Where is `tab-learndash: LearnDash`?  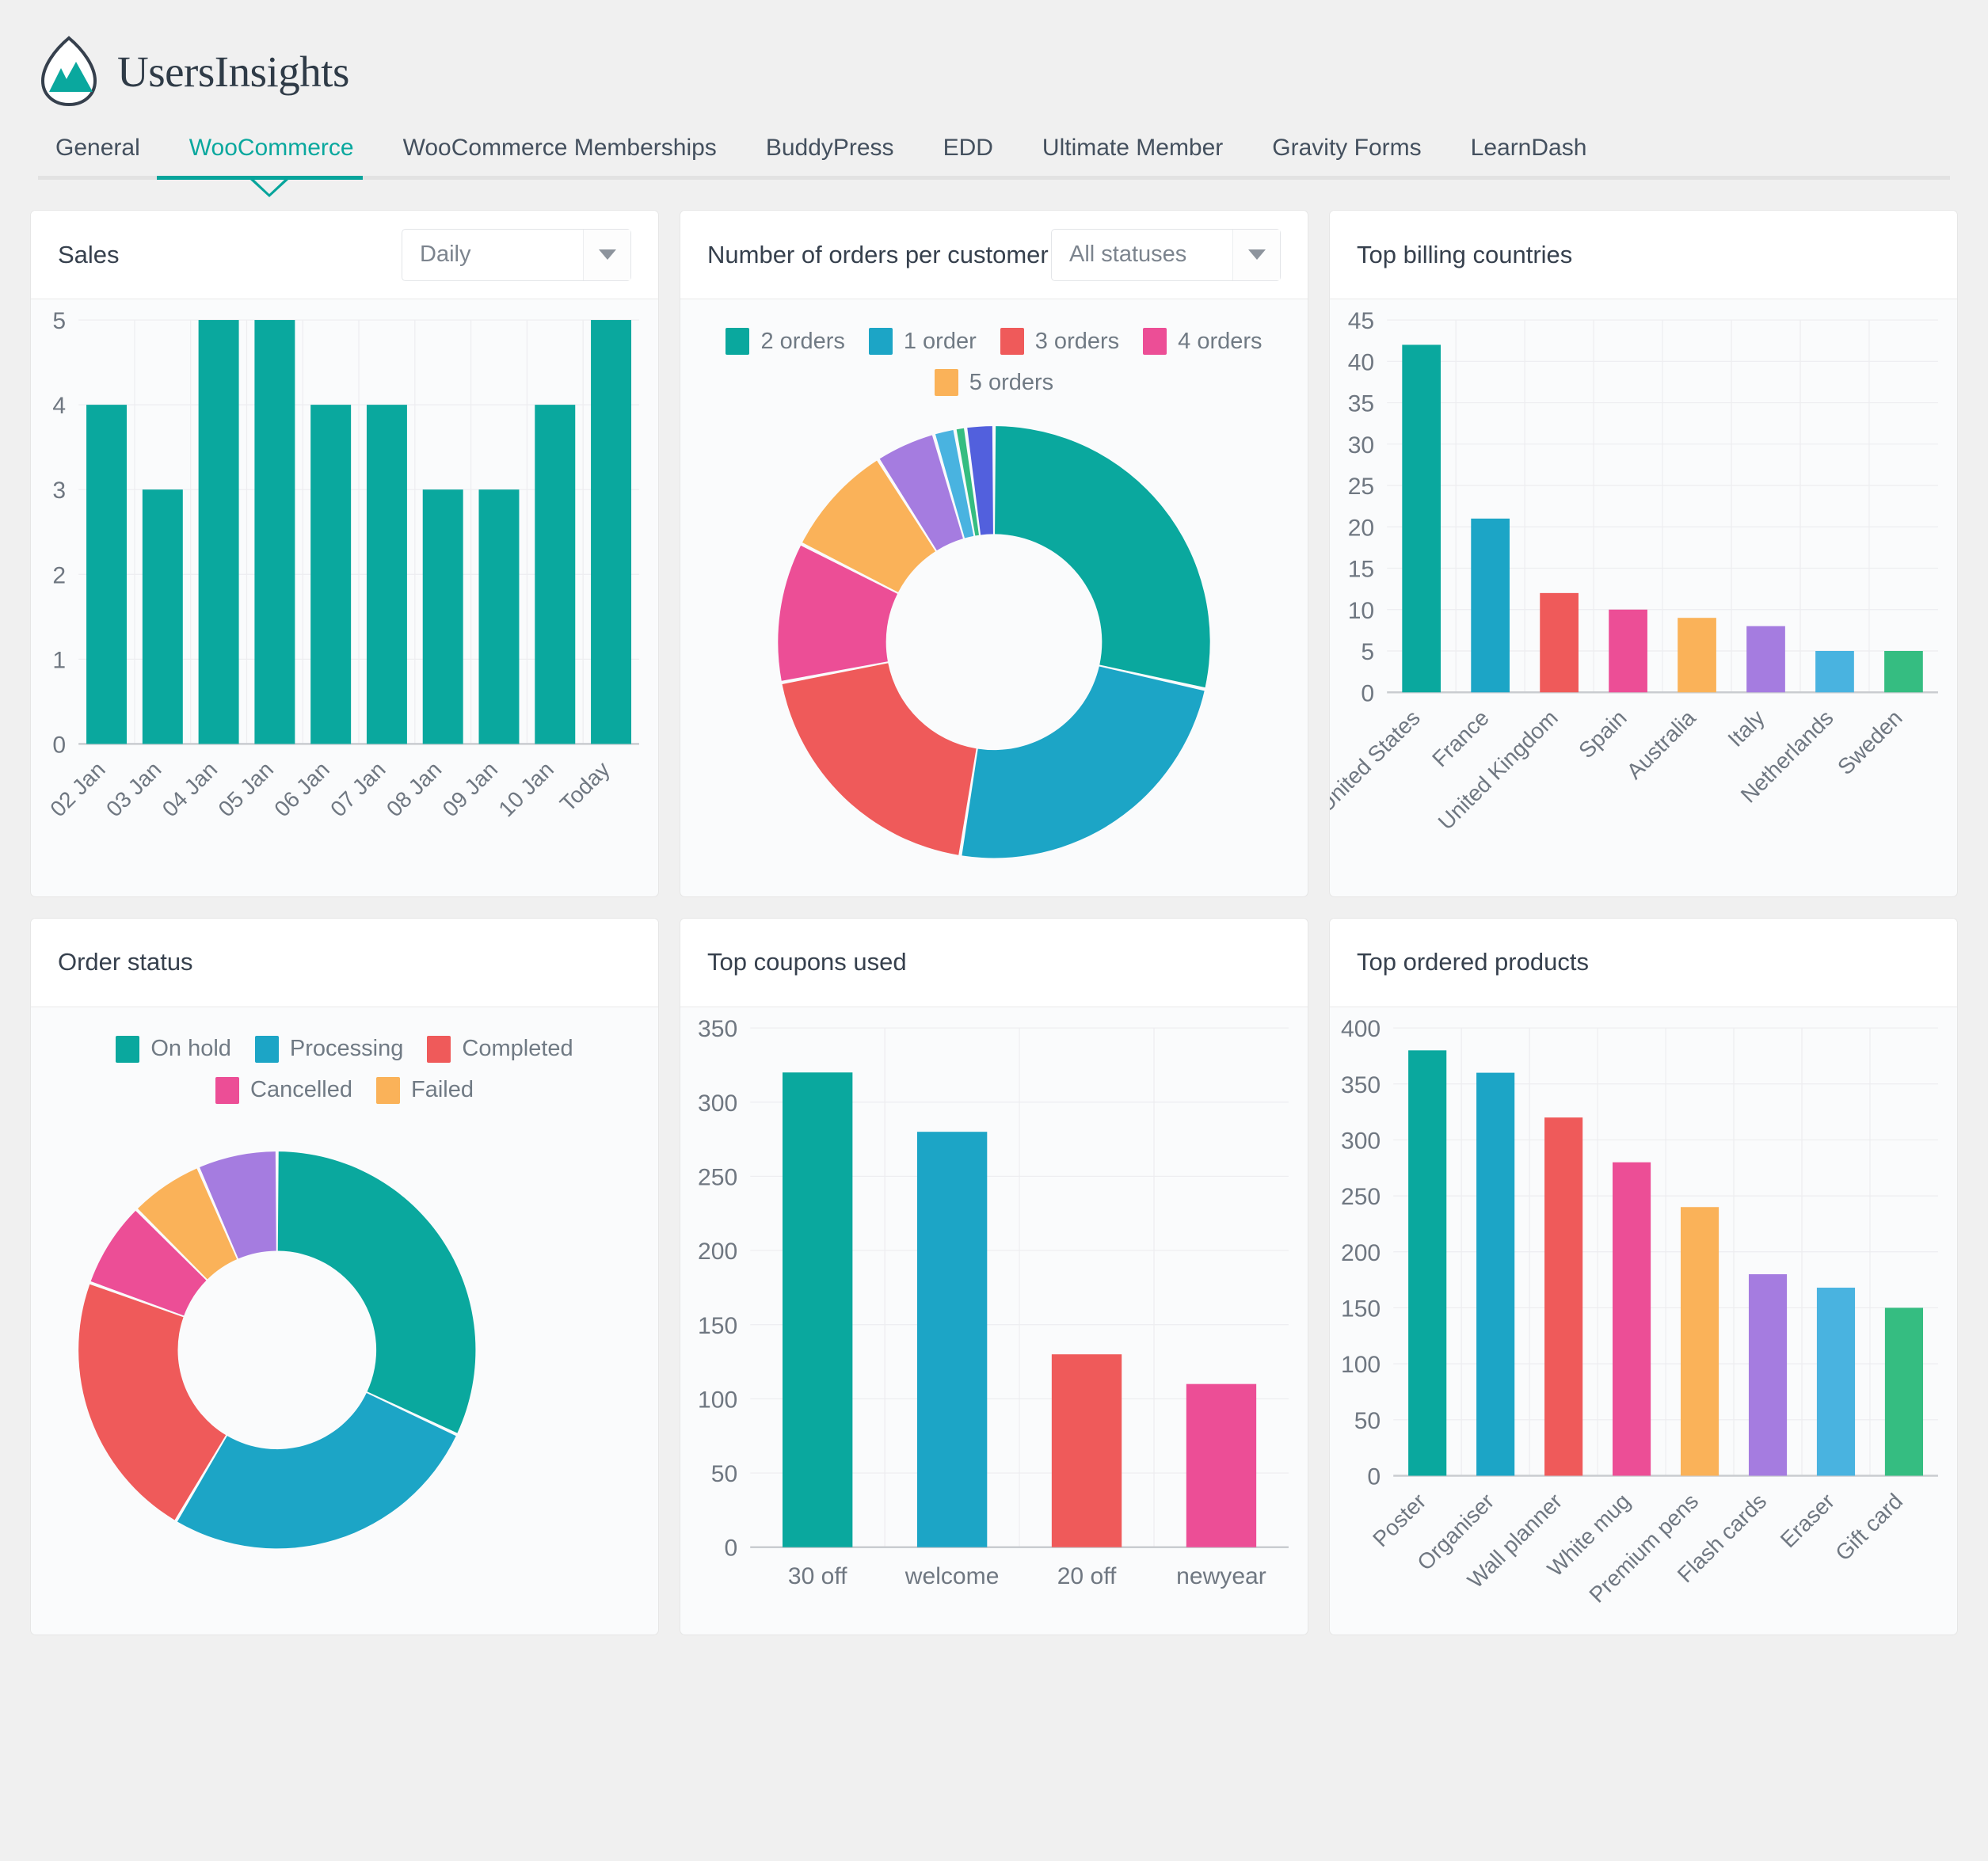
tab-learndash: LearnDash is located at coordinates (1529, 155).